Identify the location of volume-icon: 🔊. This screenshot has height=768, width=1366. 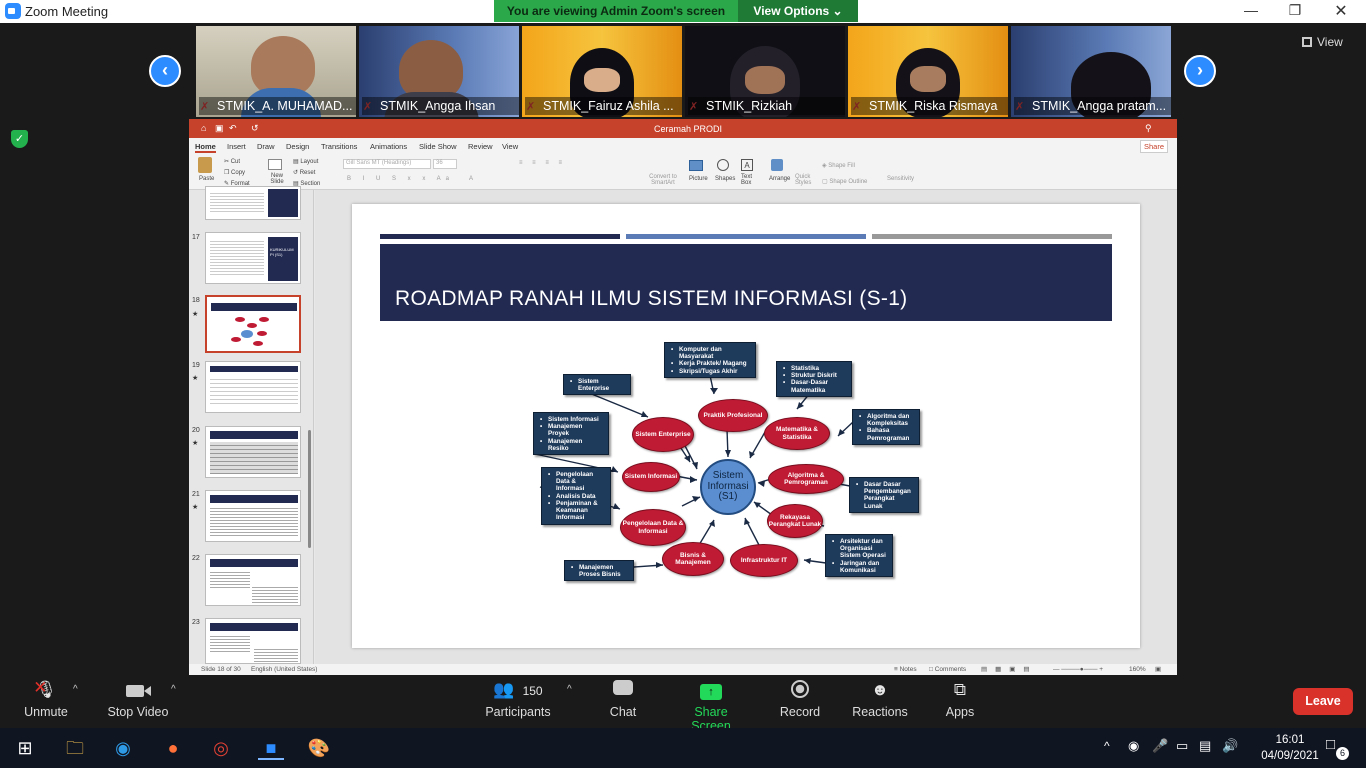
(1230, 746).